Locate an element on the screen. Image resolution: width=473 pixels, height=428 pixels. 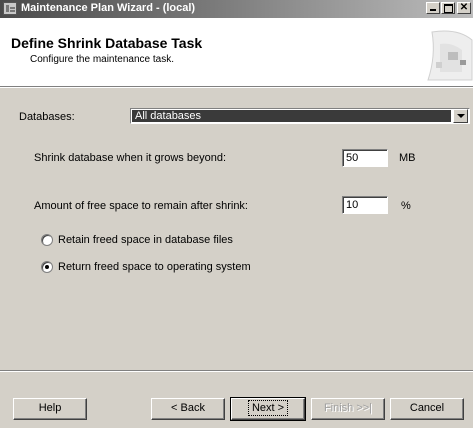
window-title: Maintenance Plan Wizard - (local) is located at coordinates (108, 8).